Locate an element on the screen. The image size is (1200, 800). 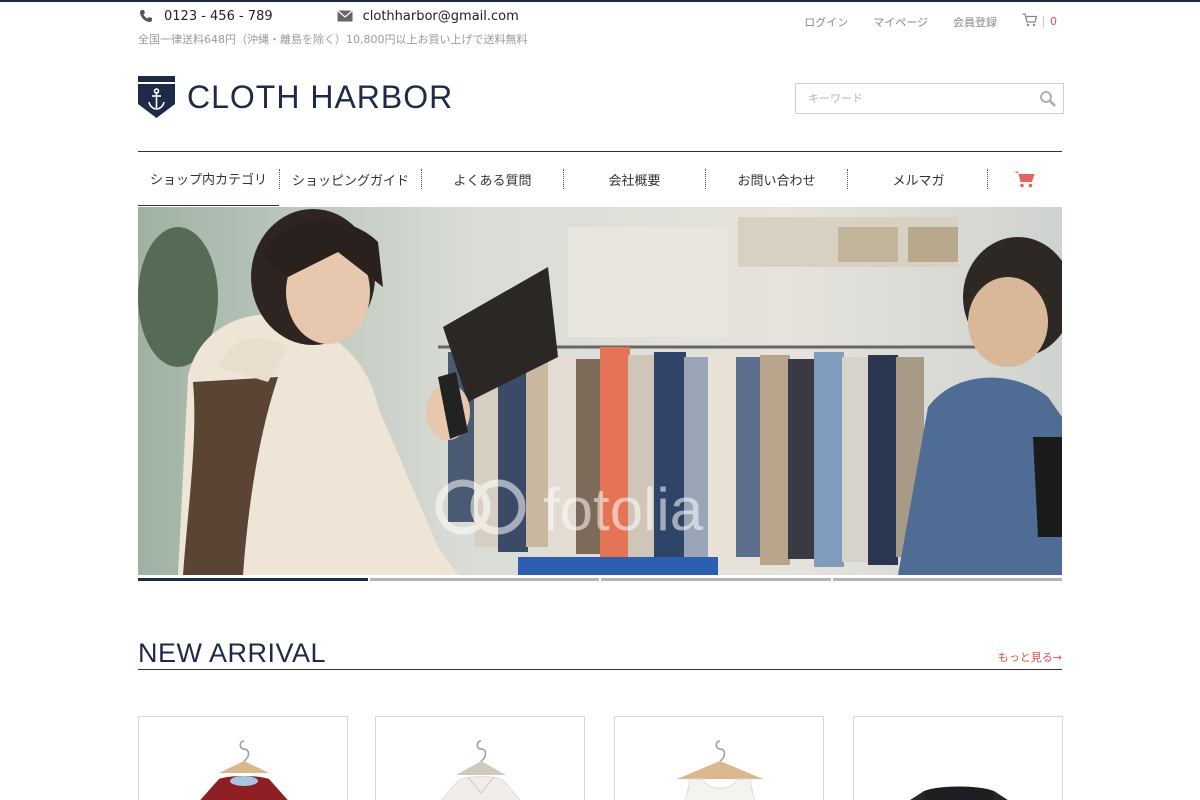
user-nav: ログイン マイページ 会員登録 0 is located at coordinates (918, 21).